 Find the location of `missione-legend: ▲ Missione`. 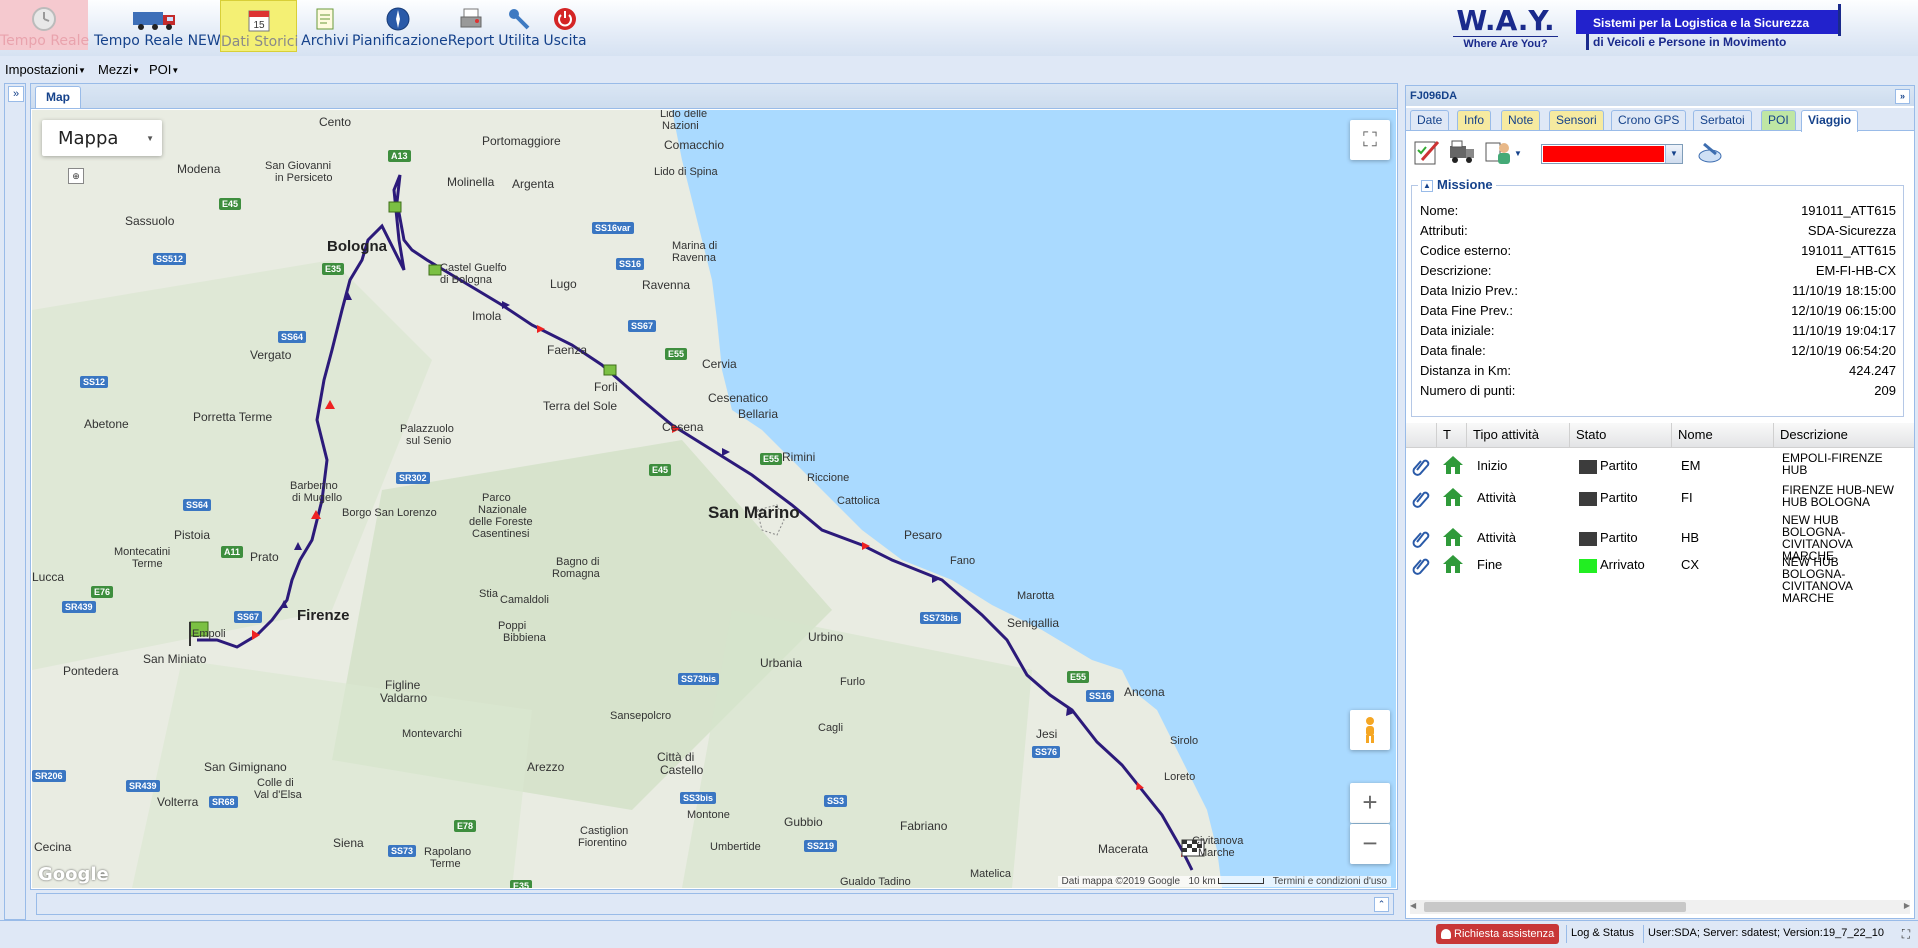

missione-legend: ▲ Missione is located at coordinates (1457, 184).